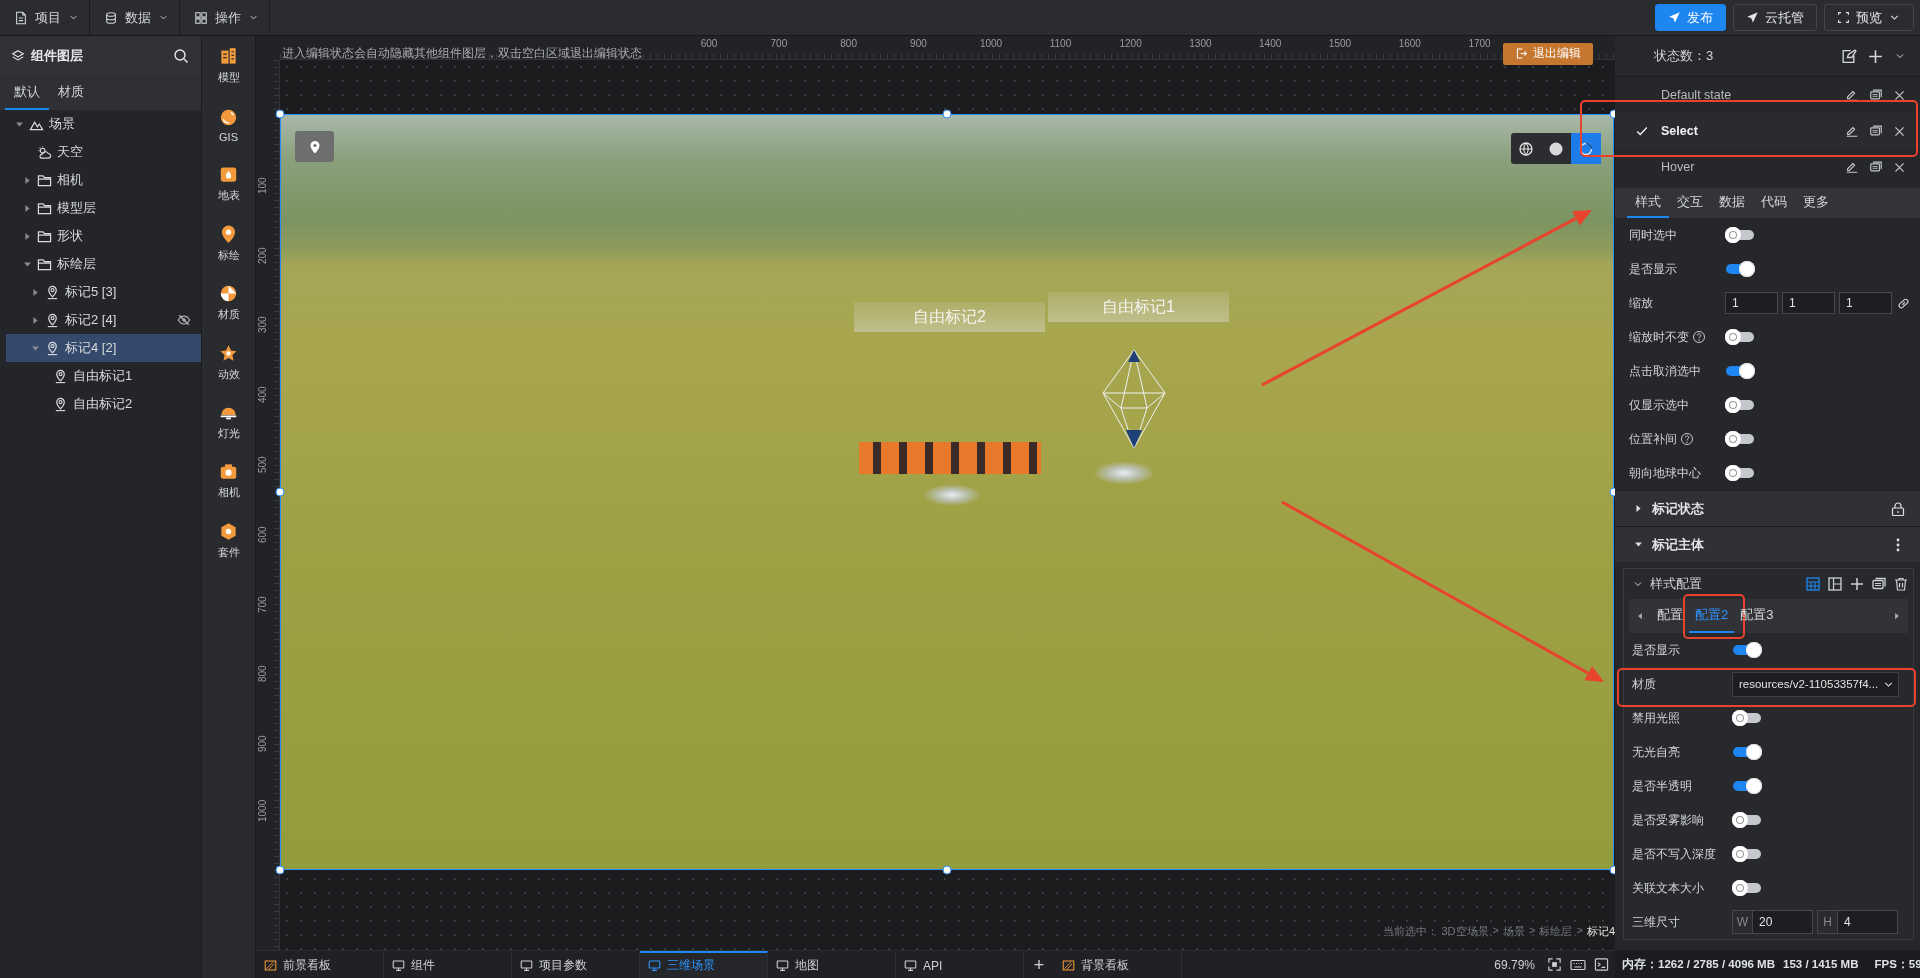 This screenshot has height=978, width=1920. Describe the element at coordinates (103, 376) in the screenshot. I see `tree-item: 自由标记1` at that location.